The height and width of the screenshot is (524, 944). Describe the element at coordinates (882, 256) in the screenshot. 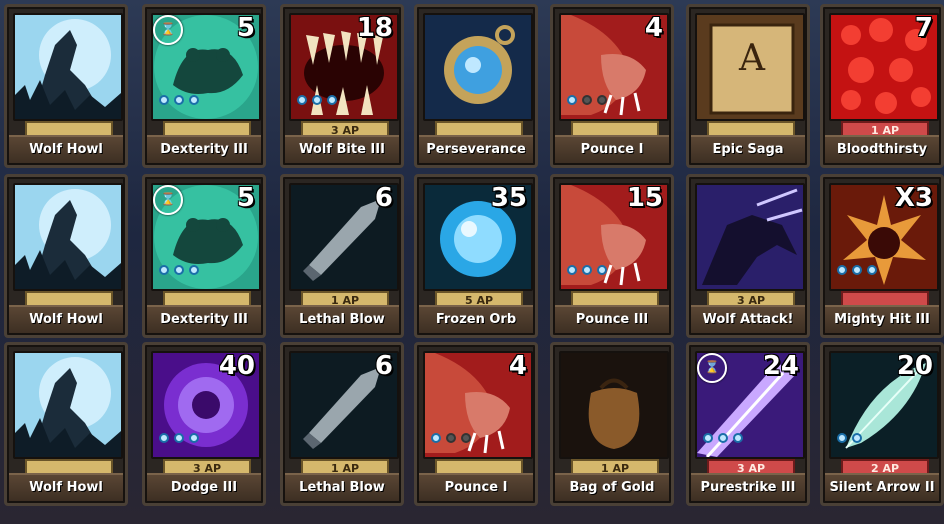

I see `card-mighty-hit-iii: X3 Mighty Hit III` at that location.